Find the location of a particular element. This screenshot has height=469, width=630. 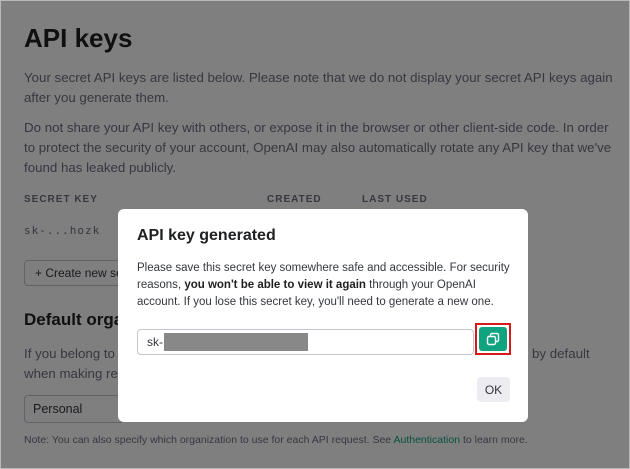

copy-icon is located at coordinates (493, 339).